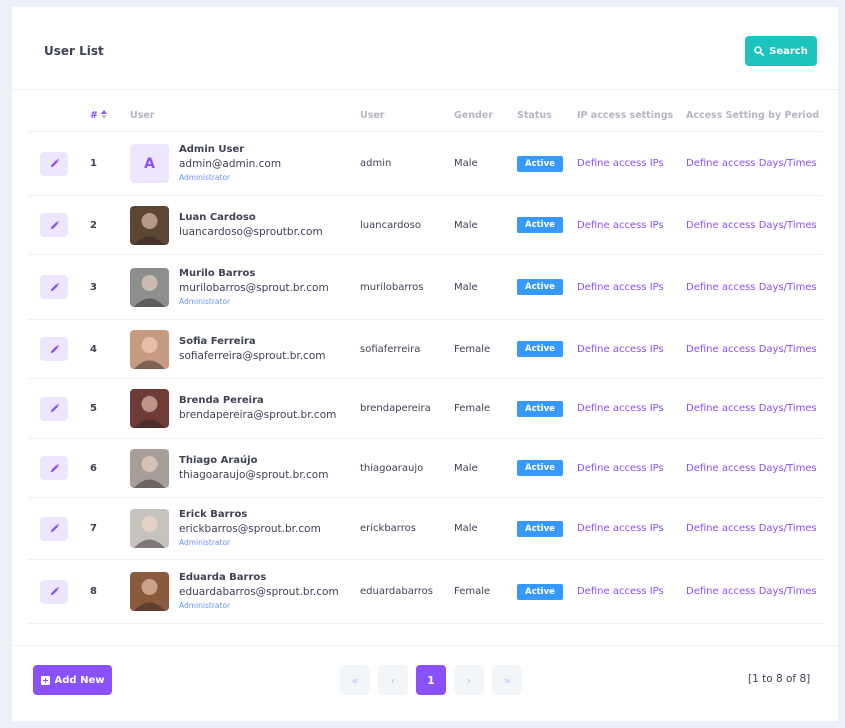  I want to click on header-number: #, so click(110, 115).